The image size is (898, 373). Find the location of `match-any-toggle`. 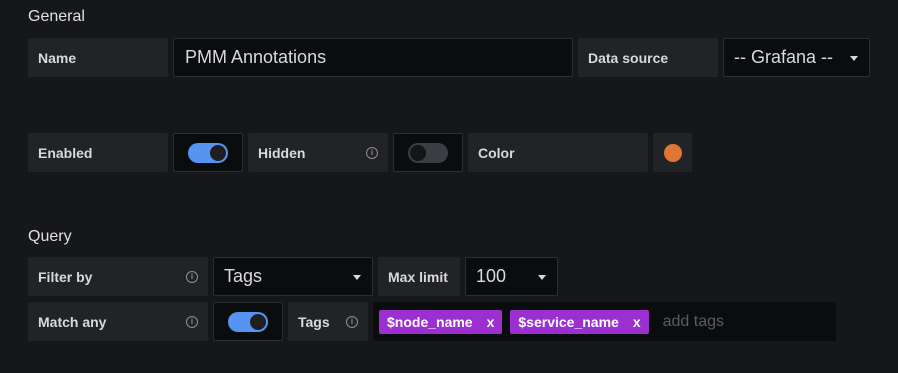

match-any-toggle is located at coordinates (248, 321).